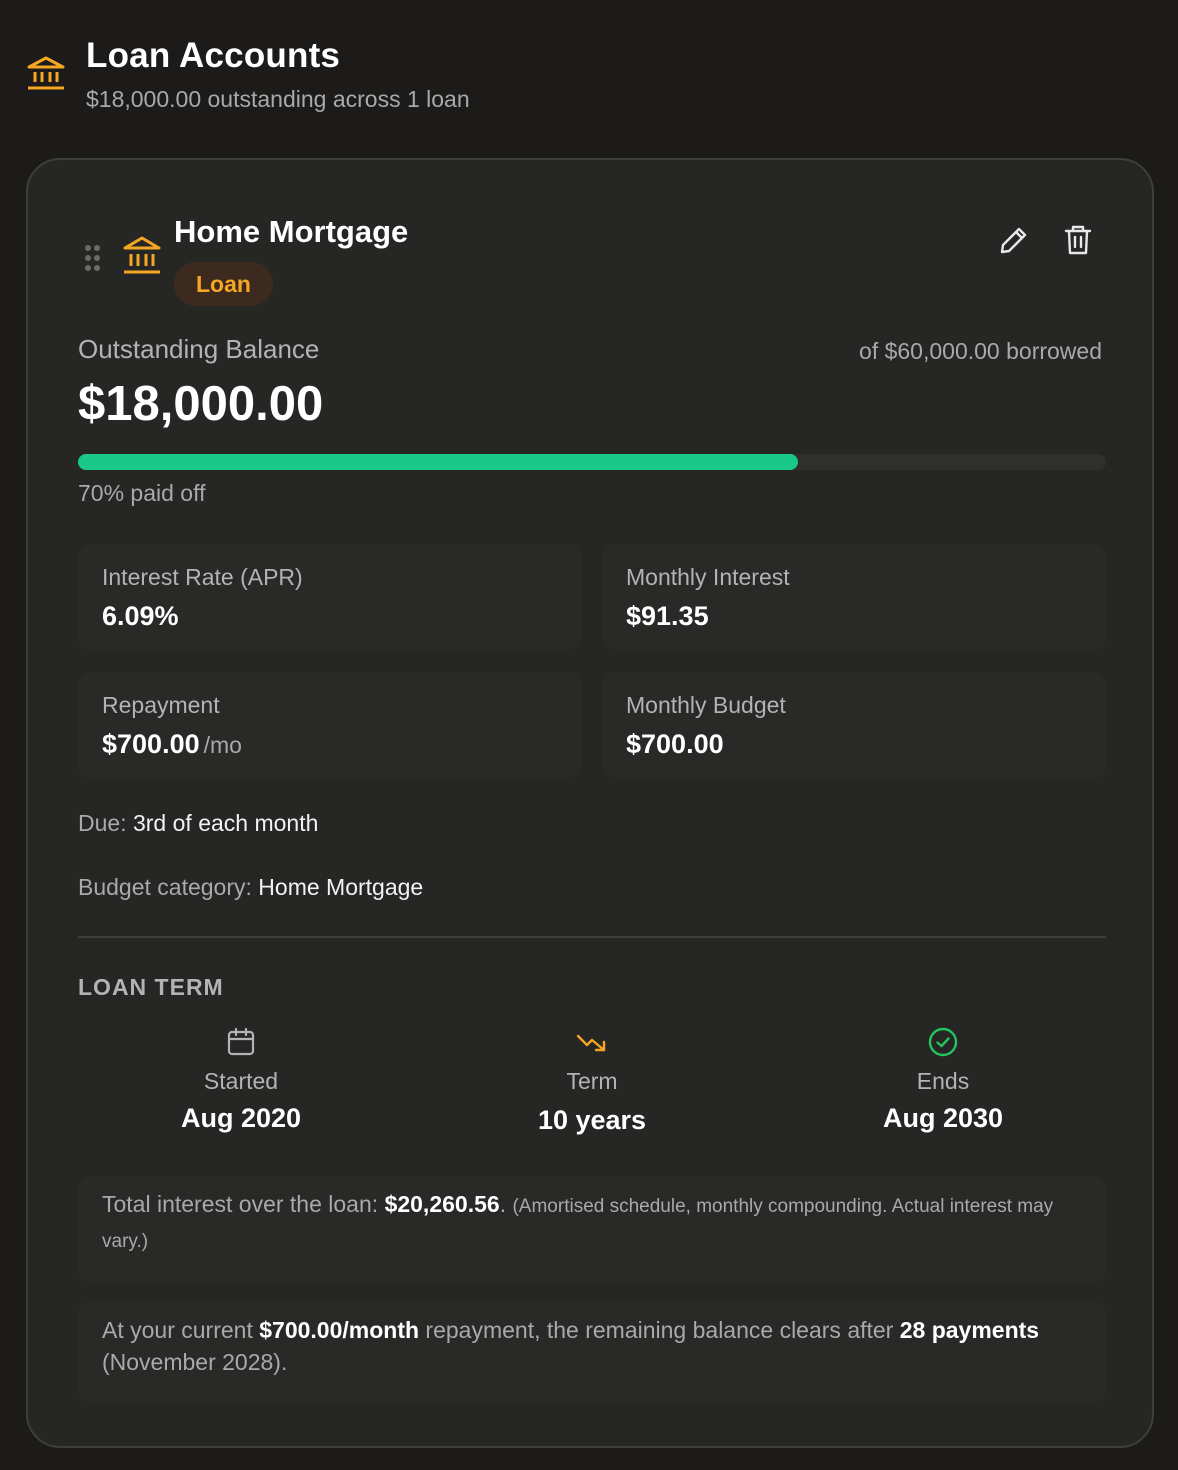 Image resolution: width=1178 pixels, height=1470 pixels. Describe the element at coordinates (591, 1043) in the screenshot. I see `trending-down-icon` at that location.